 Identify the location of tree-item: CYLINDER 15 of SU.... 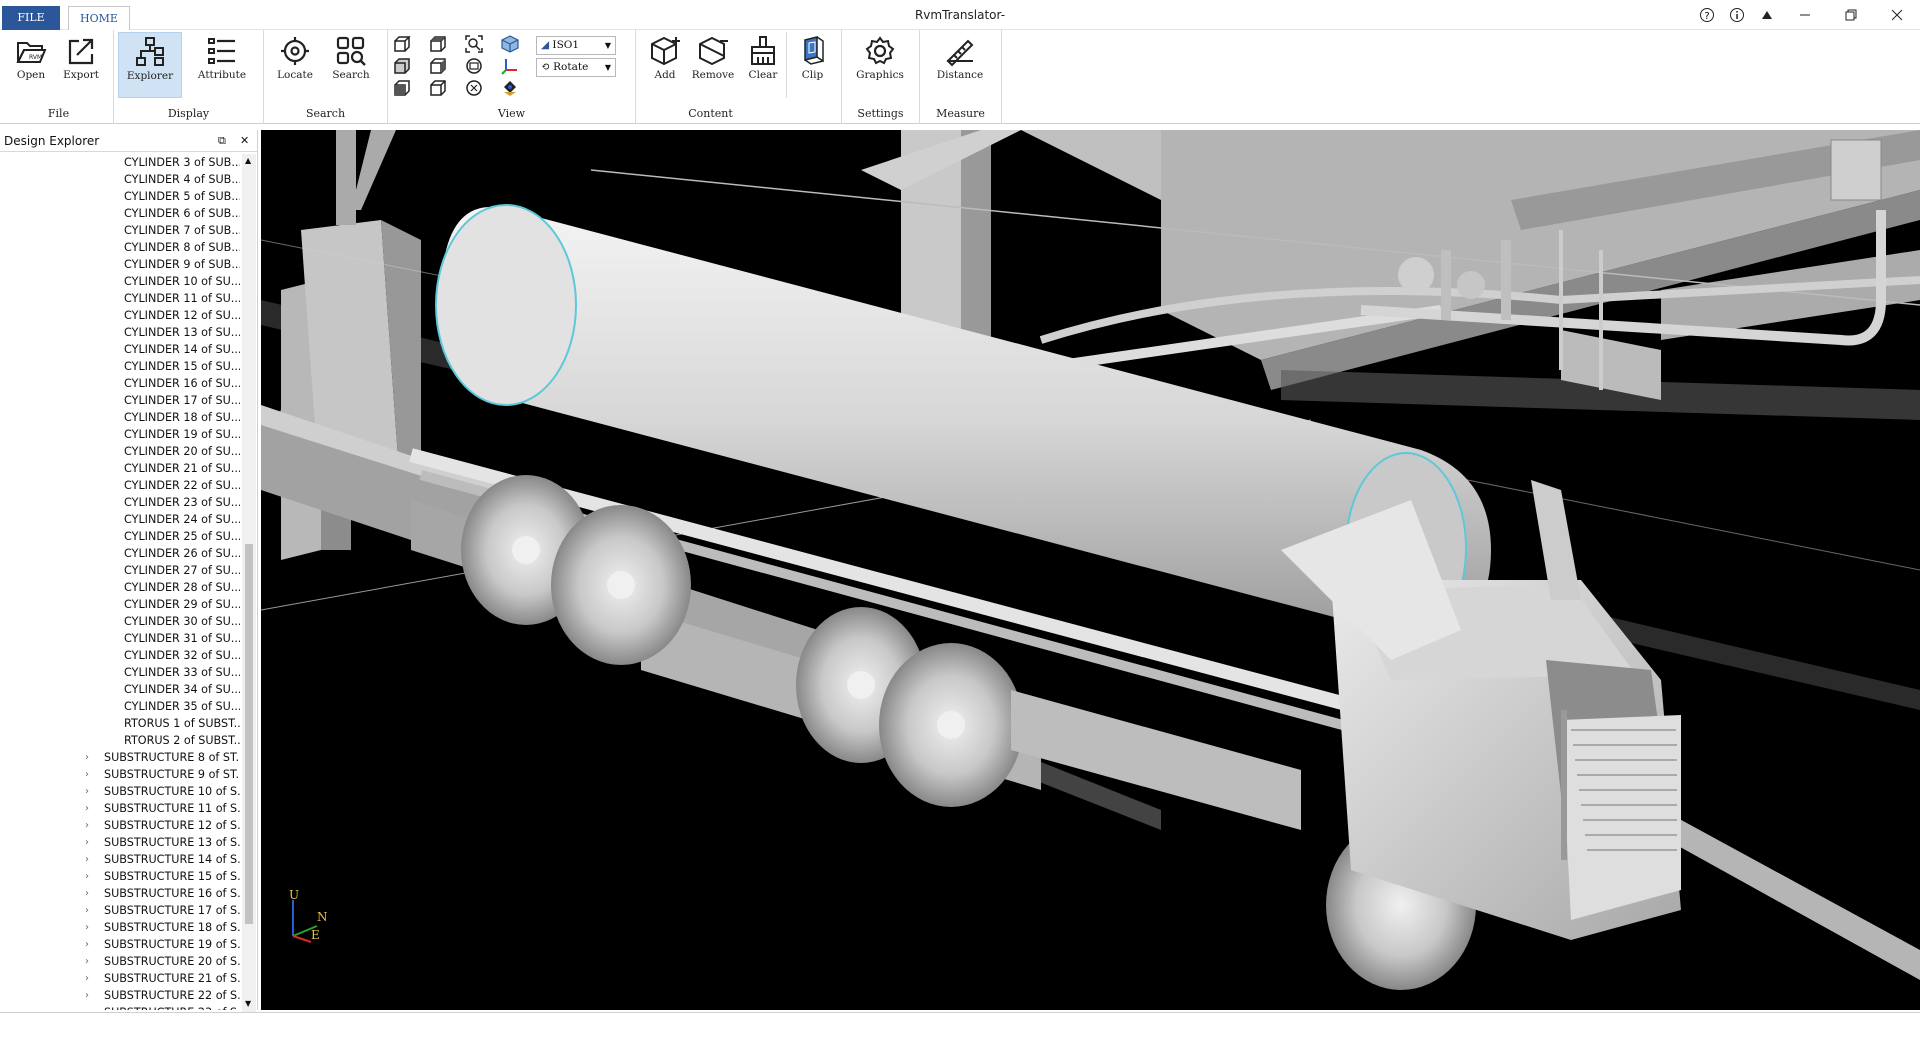
(120, 366).